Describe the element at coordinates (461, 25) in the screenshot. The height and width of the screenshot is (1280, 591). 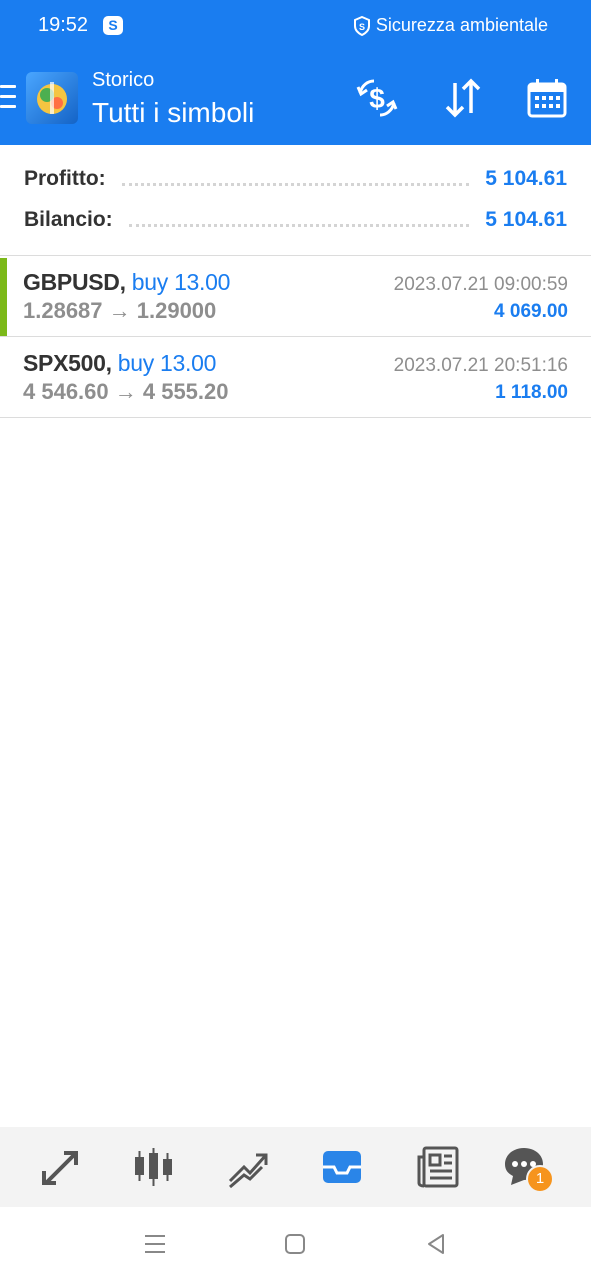
I see `security-label: Sicurezza ambientale` at that location.